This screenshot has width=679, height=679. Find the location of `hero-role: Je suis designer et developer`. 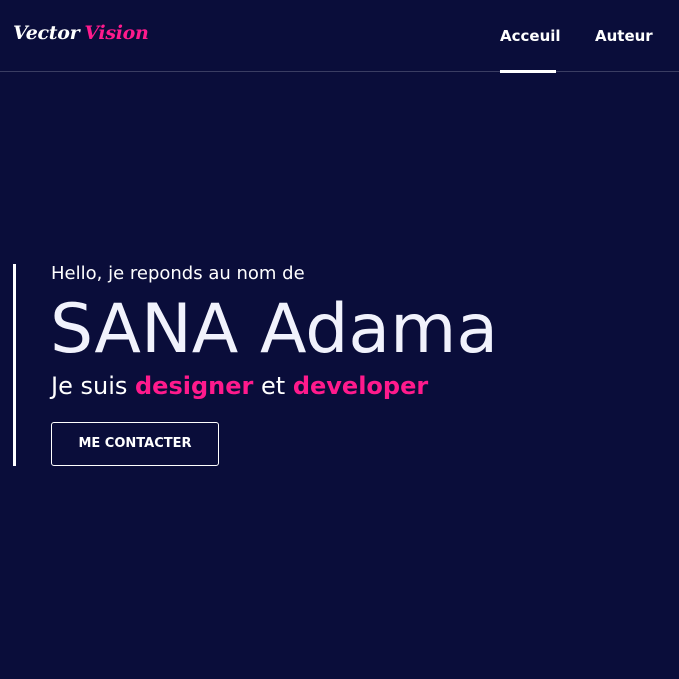

hero-role: Je suis designer et developer is located at coordinates (239, 386).